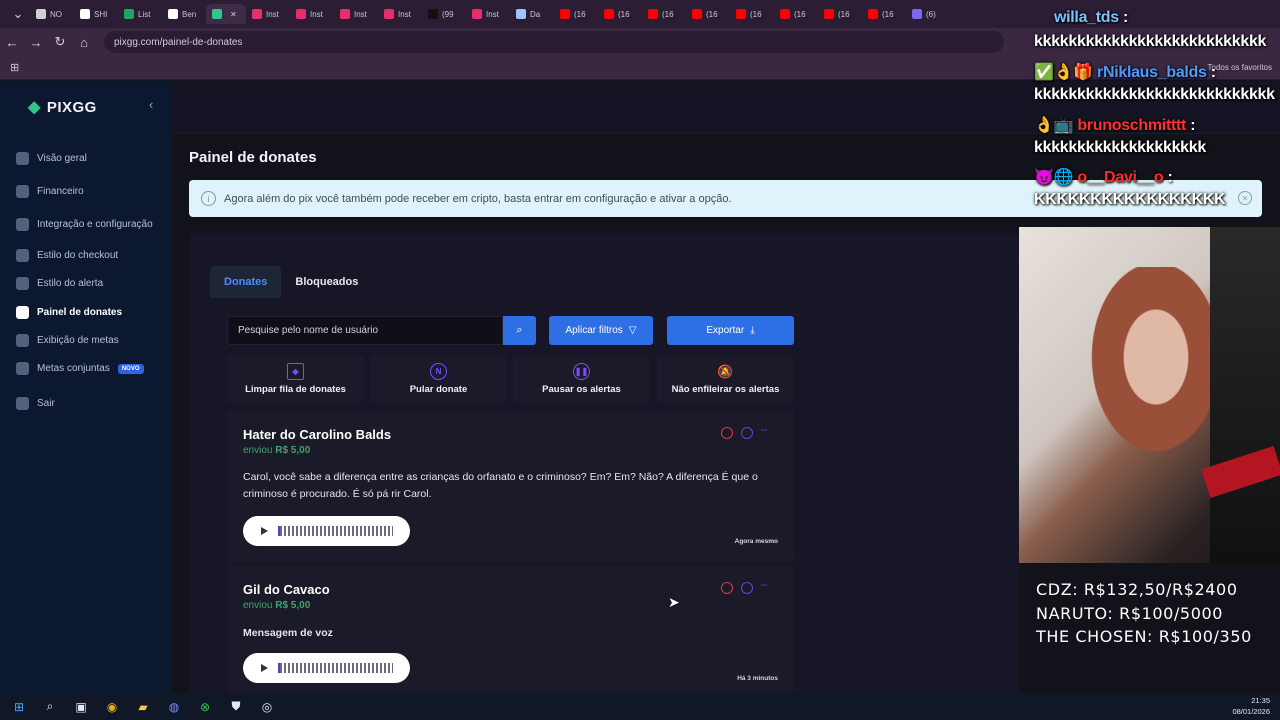 This screenshot has width=1280, height=720. I want to click on tab-donates: Donates, so click(246, 282).